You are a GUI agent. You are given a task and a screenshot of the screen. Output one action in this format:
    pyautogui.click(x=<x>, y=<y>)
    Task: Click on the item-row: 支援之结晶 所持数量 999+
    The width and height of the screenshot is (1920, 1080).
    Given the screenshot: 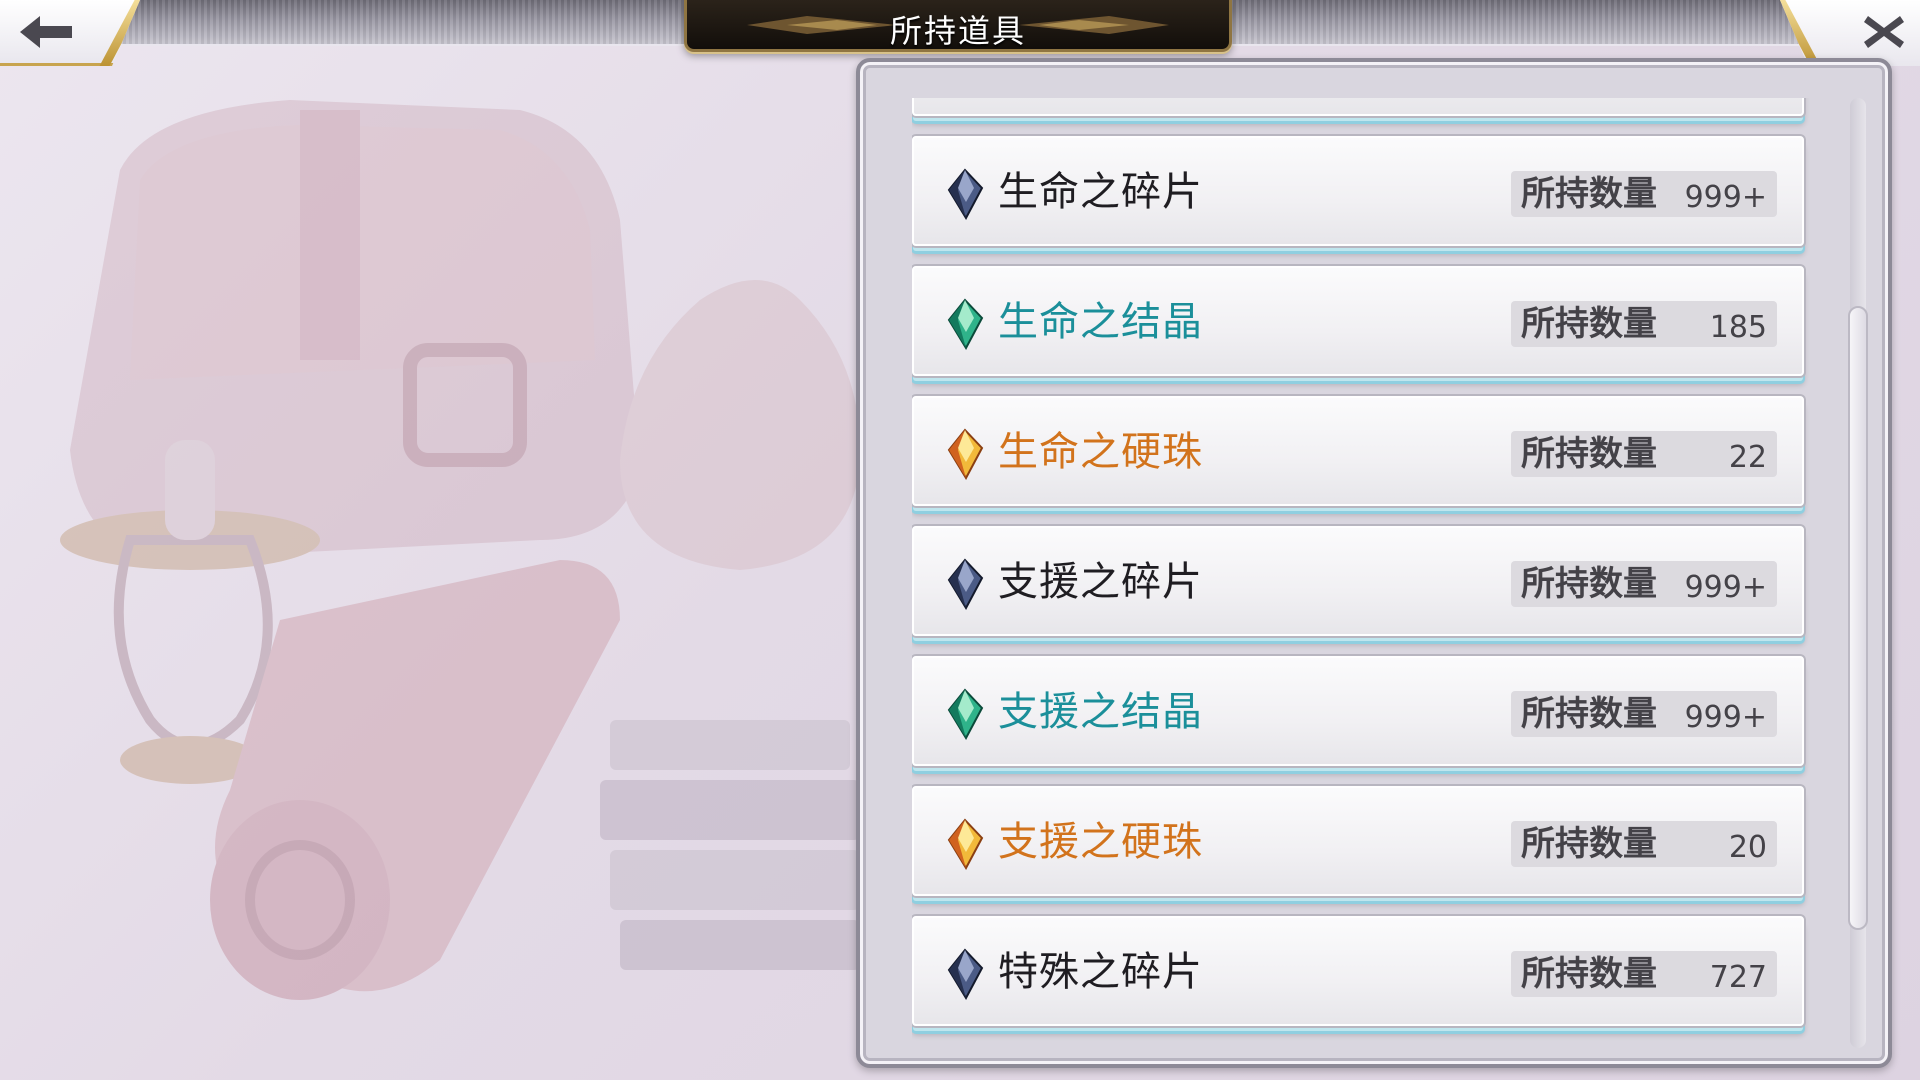 What is the action you would take?
    pyautogui.click(x=1358, y=711)
    